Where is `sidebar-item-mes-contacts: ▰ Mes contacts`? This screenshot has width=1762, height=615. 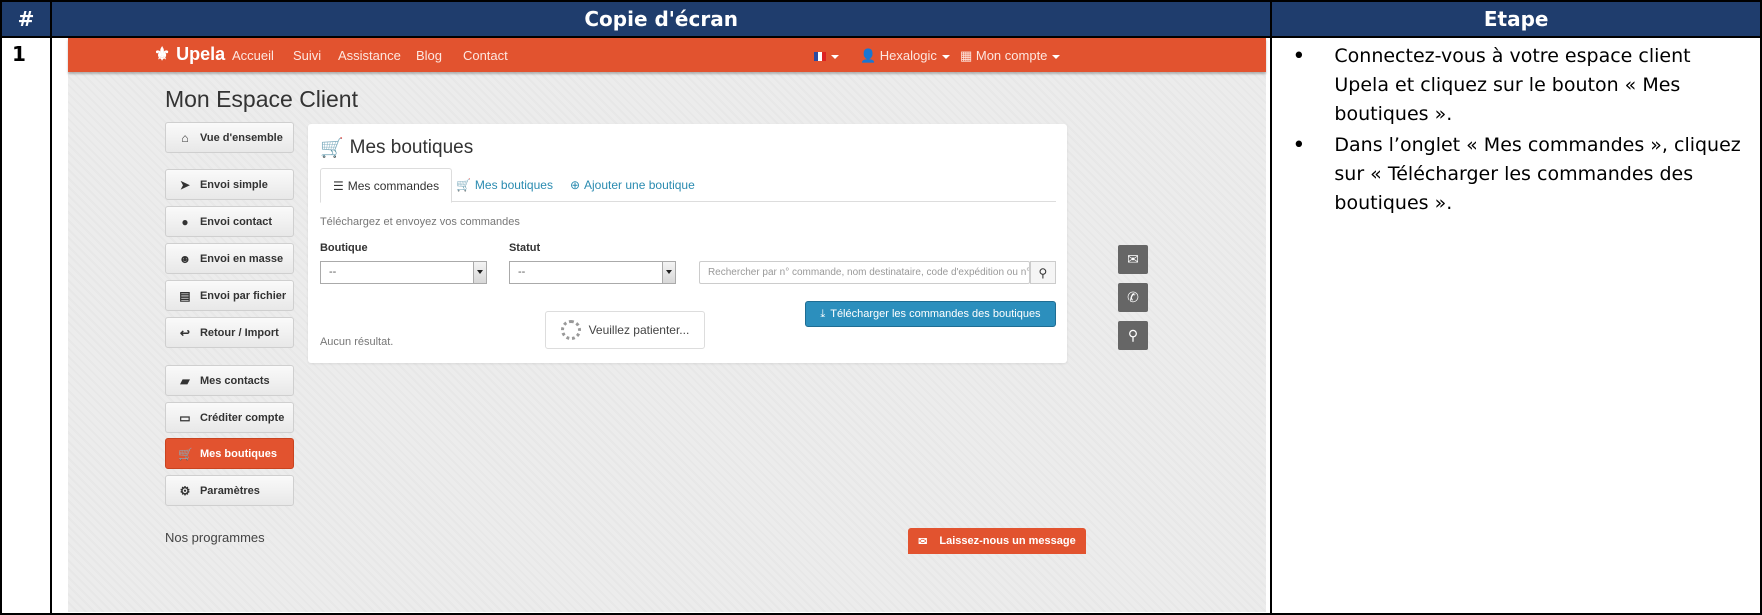 sidebar-item-mes-contacts: ▰ Mes contacts is located at coordinates (229, 381).